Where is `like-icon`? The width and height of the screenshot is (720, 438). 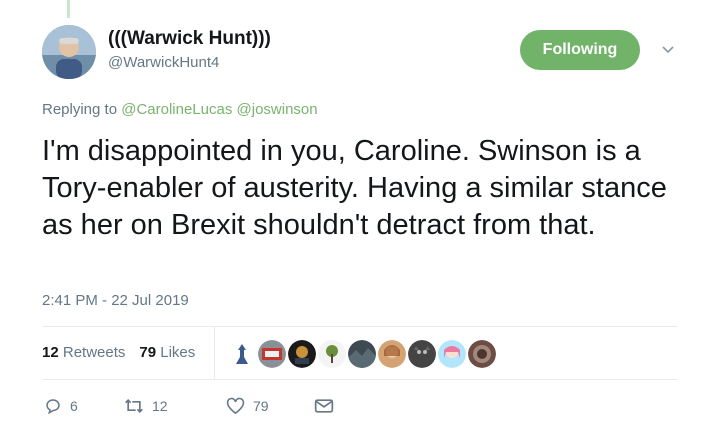 like-icon is located at coordinates (235, 406).